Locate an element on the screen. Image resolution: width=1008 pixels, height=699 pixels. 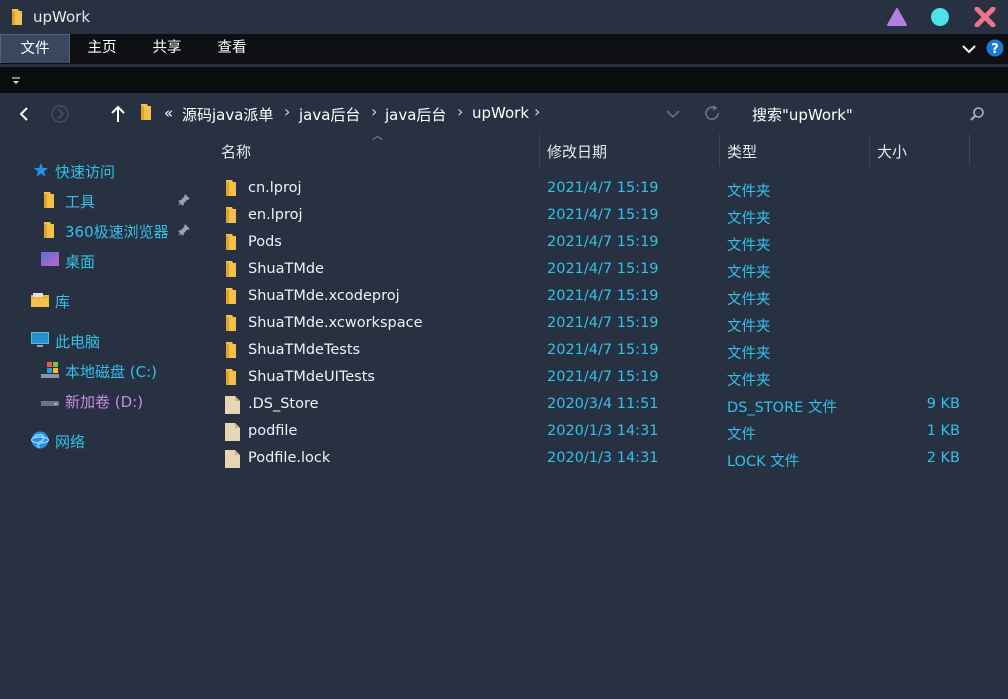
file-row: cn.lproj 2021/4/7 15:19 文件夹 is located at coordinates (600, 188).